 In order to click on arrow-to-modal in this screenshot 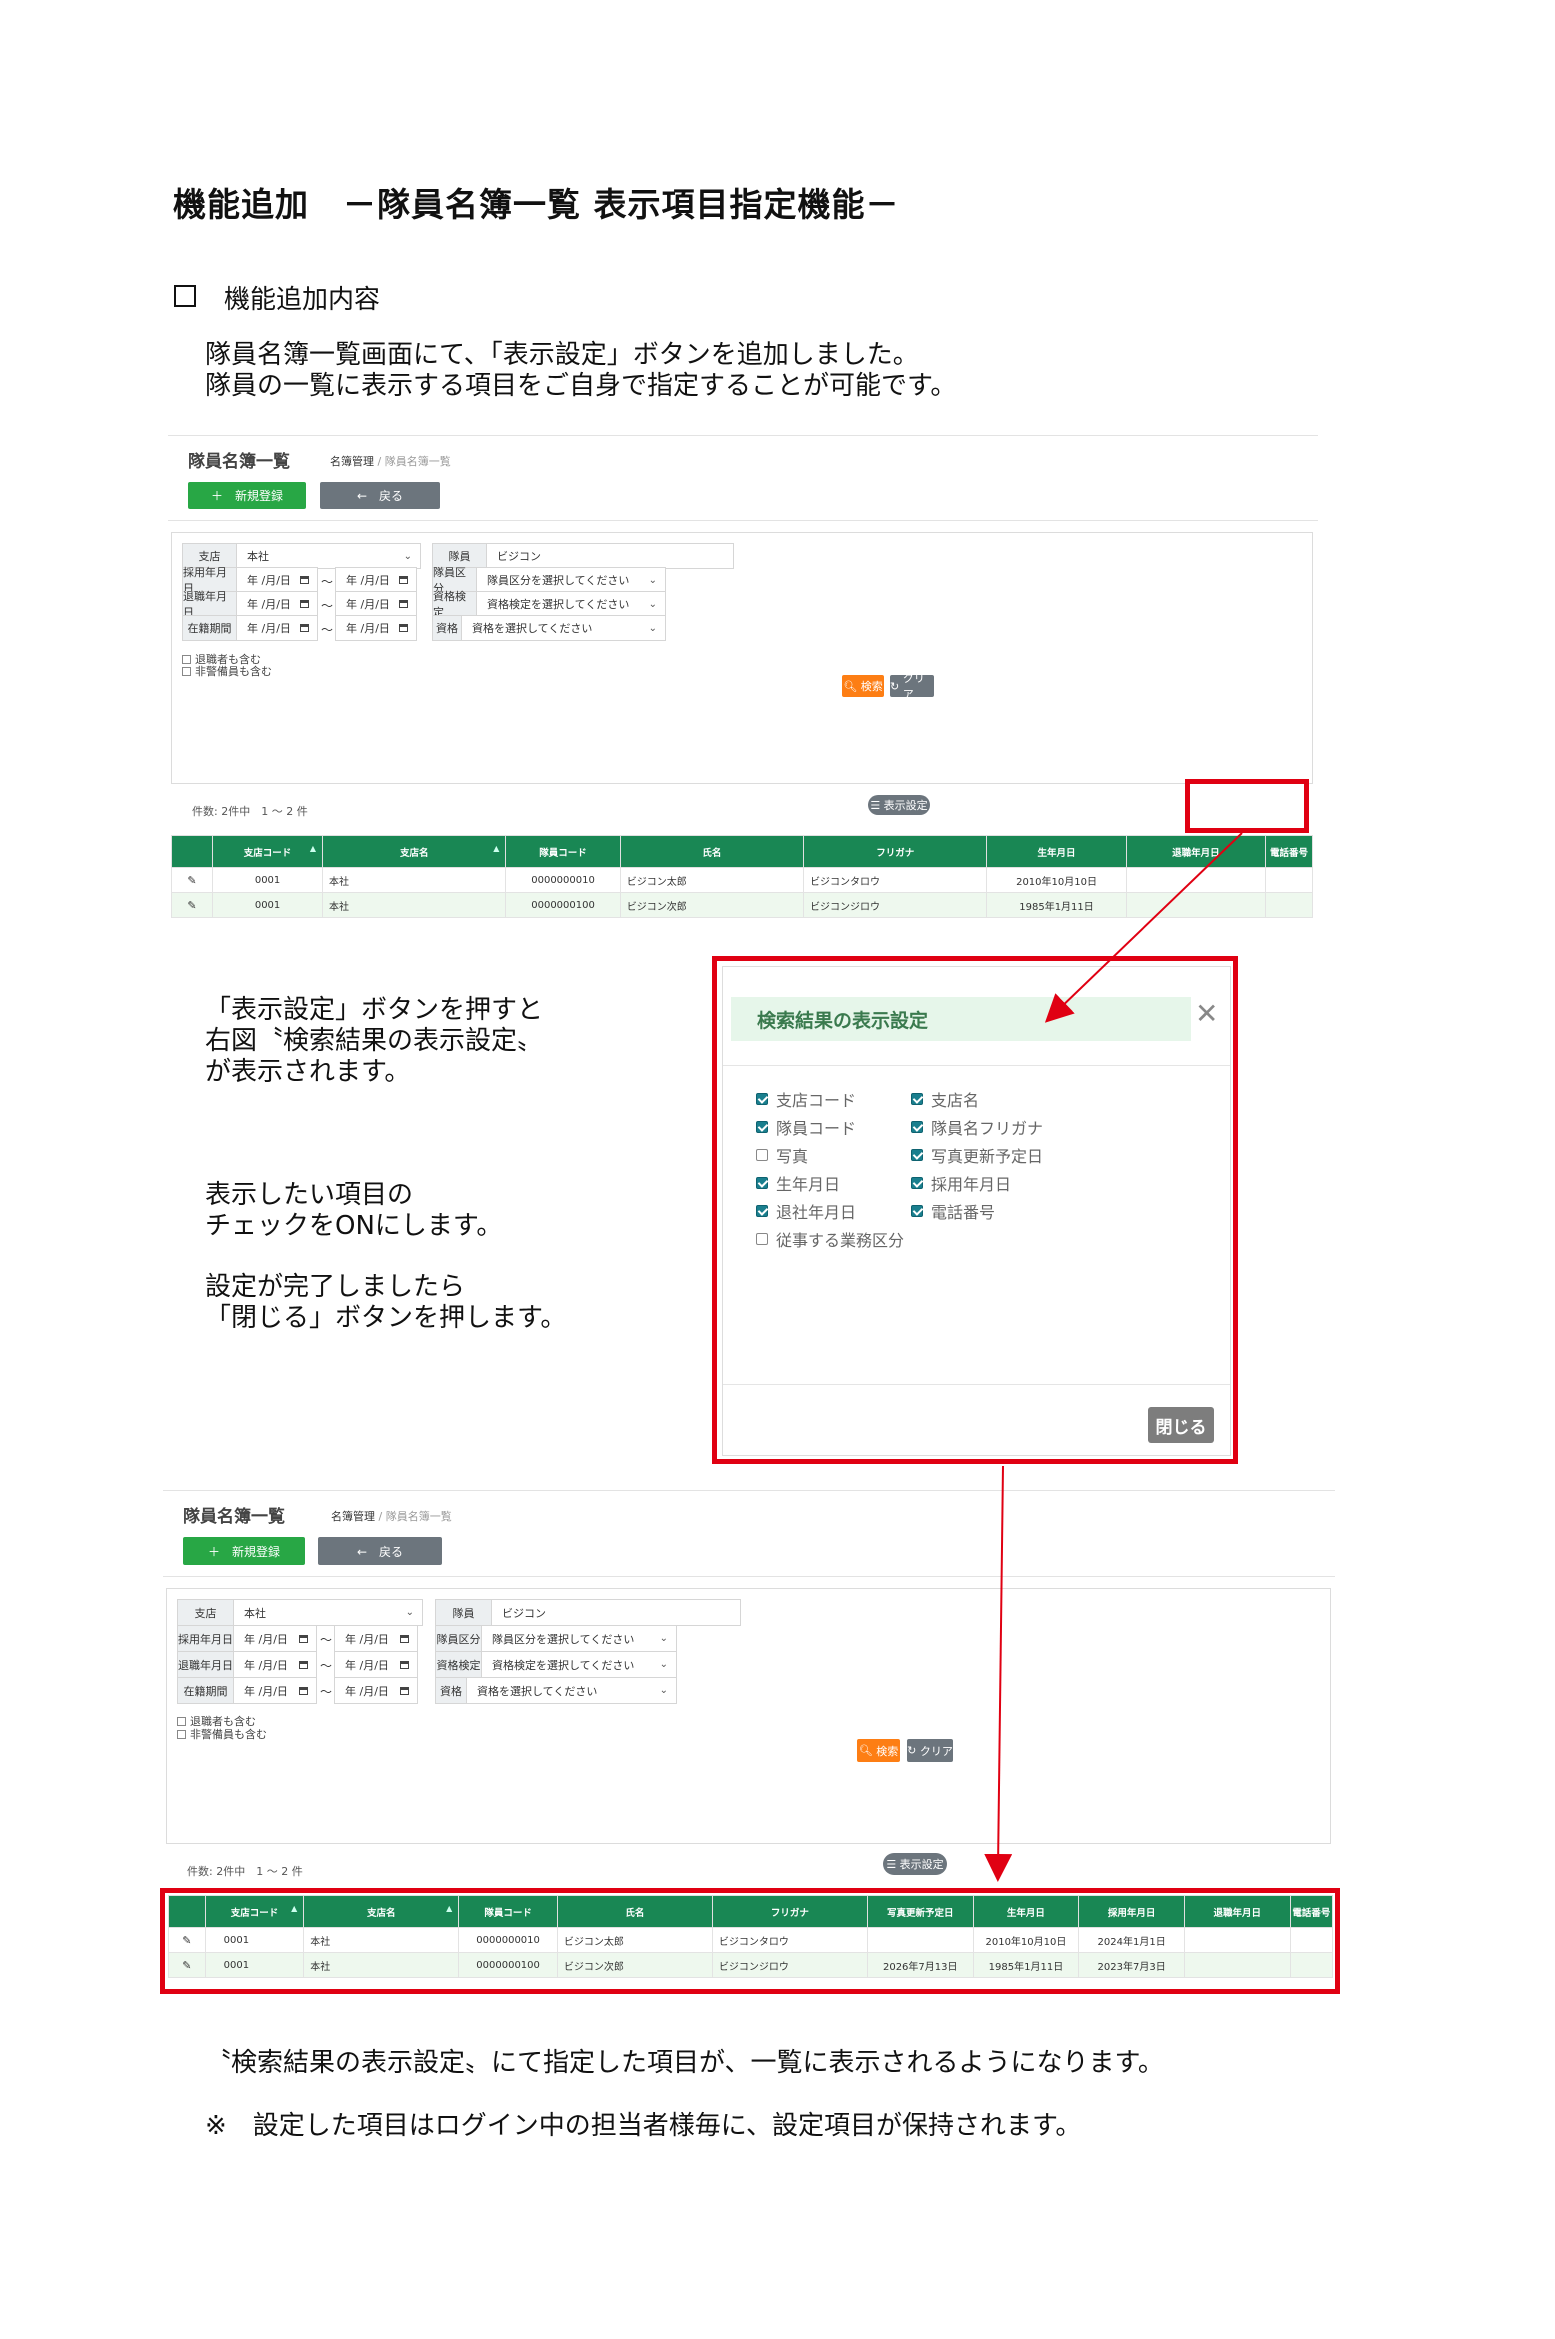, I will do `click(1143, 927)`.